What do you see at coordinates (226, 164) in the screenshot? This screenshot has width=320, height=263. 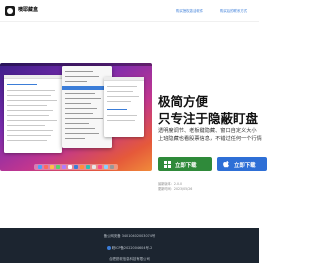 I see `apple-icon` at bounding box center [226, 164].